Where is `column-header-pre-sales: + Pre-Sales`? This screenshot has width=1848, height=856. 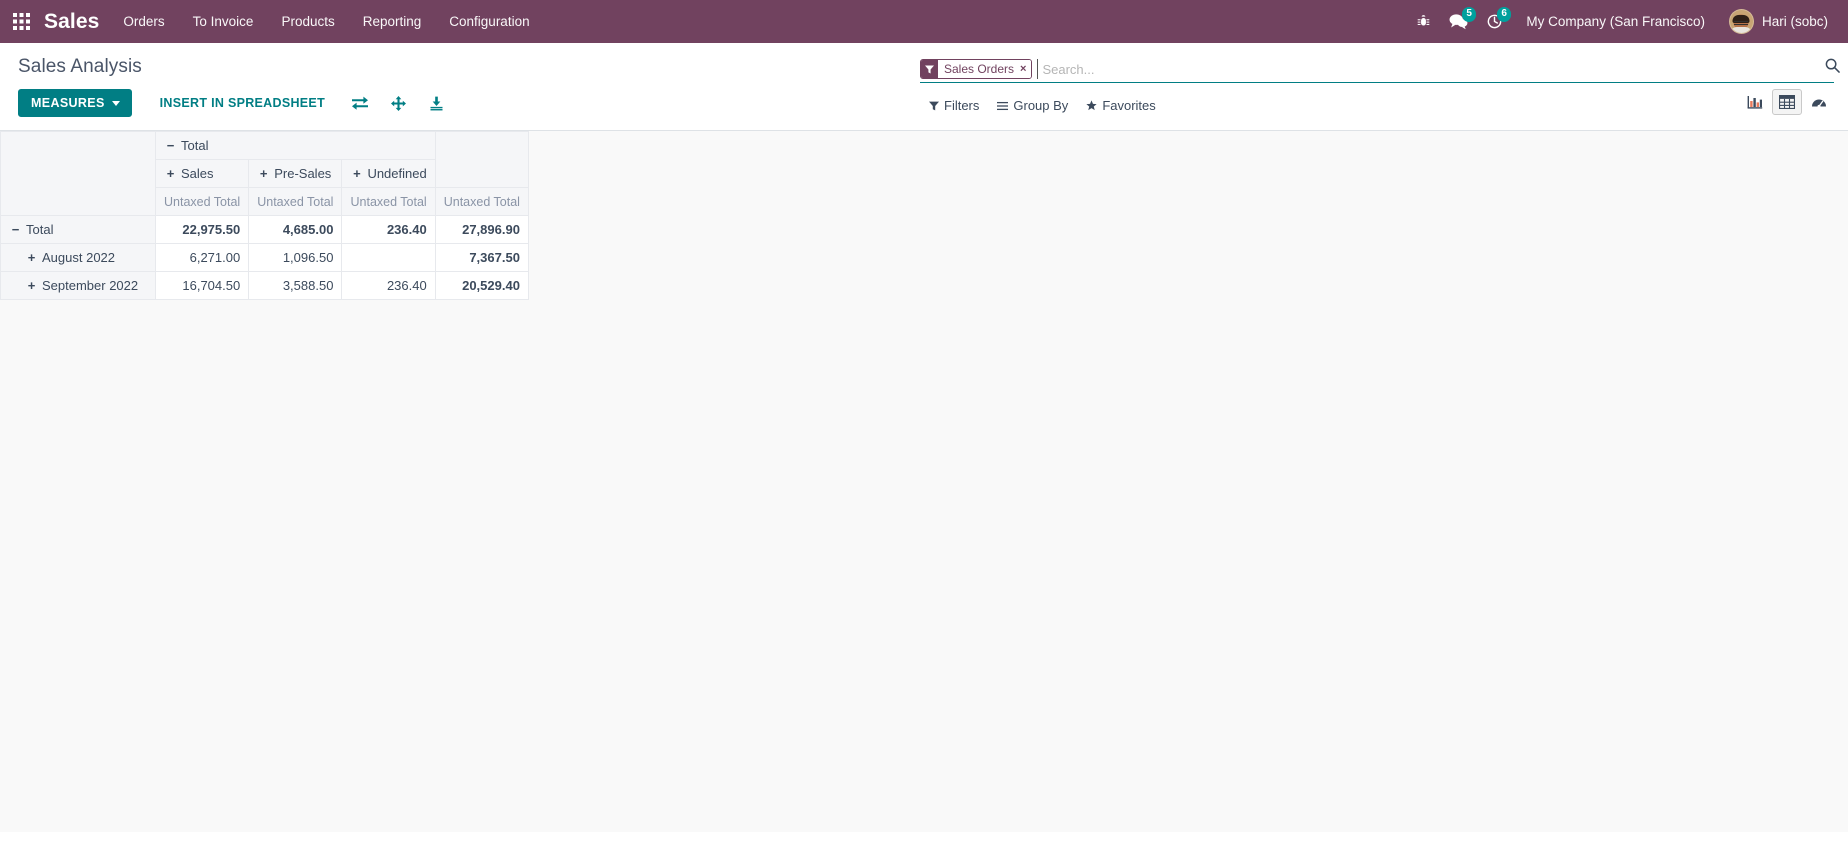
column-header-pre-sales: + Pre-Sales is located at coordinates (295, 173).